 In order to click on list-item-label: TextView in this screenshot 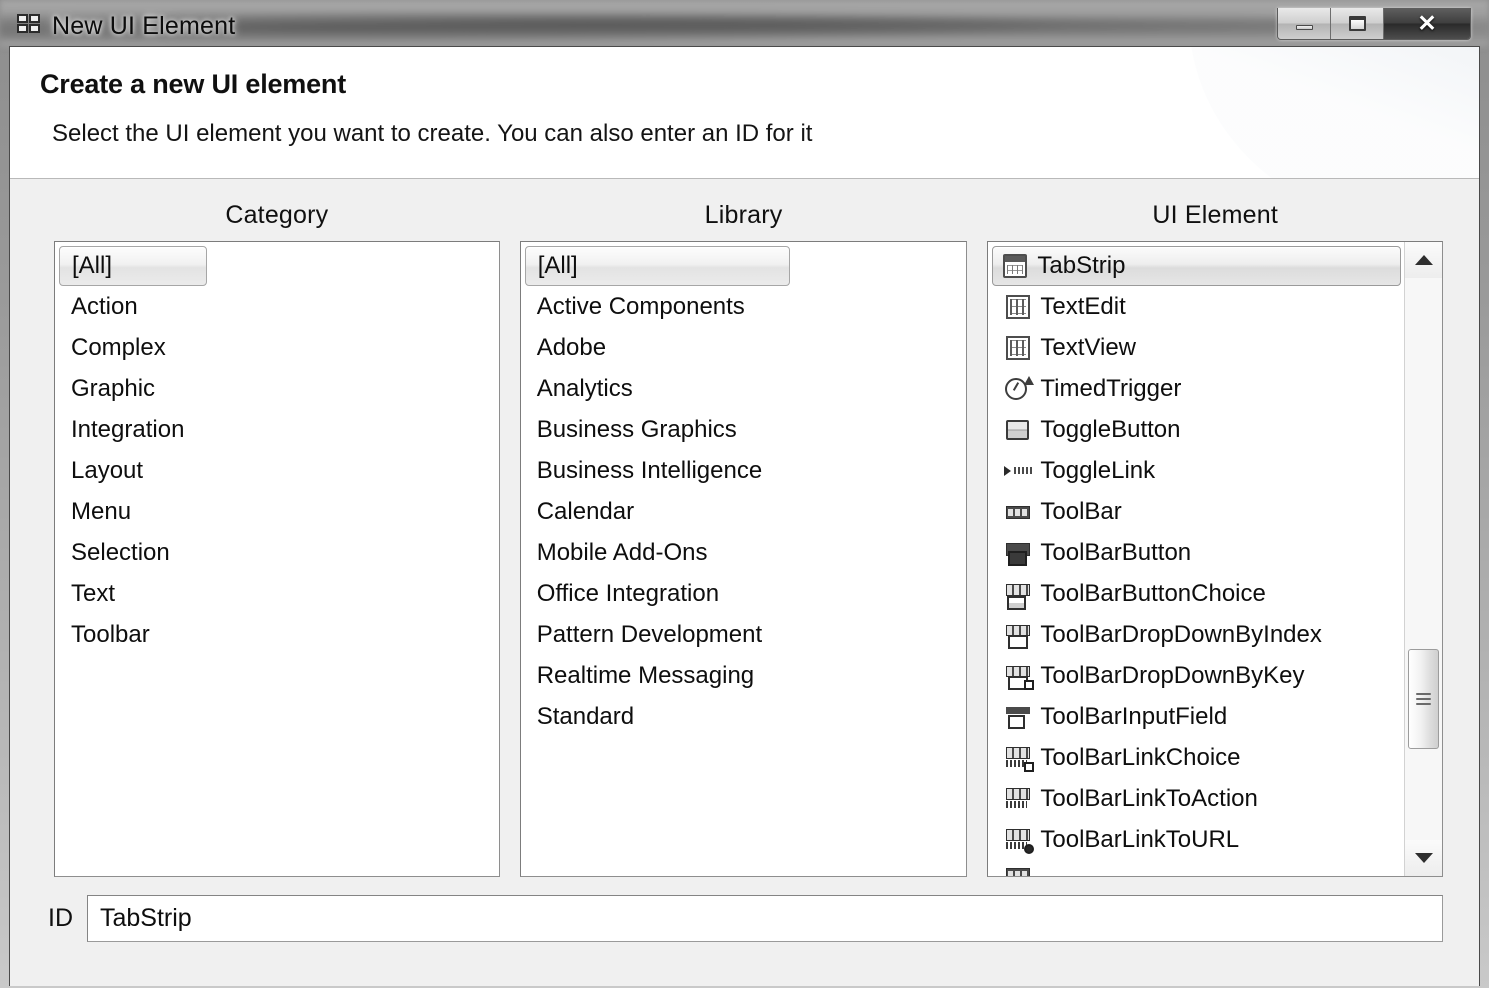, I will do `click(1088, 347)`.